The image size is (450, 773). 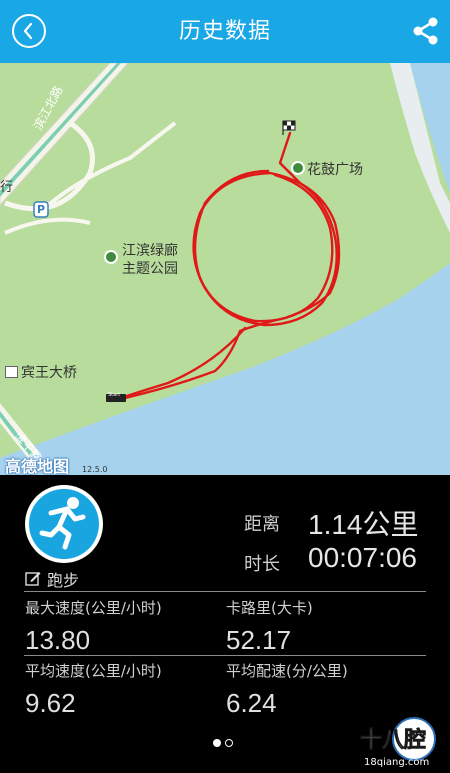 I want to click on share-button, so click(x=426, y=31).